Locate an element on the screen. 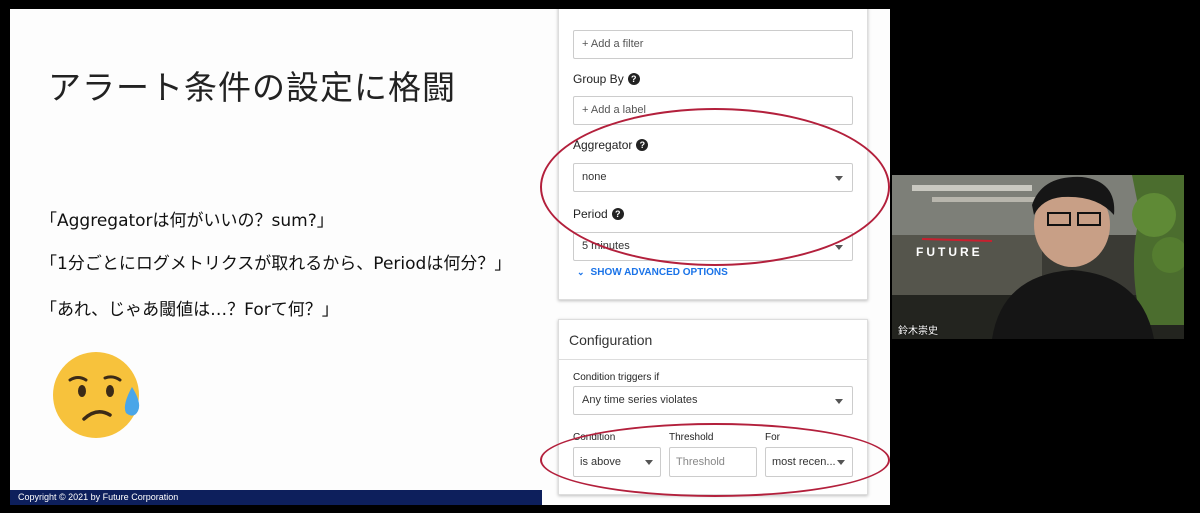 The height and width of the screenshot is (513, 1200). condition-triggers-label: Condition triggers if is located at coordinates (616, 377).